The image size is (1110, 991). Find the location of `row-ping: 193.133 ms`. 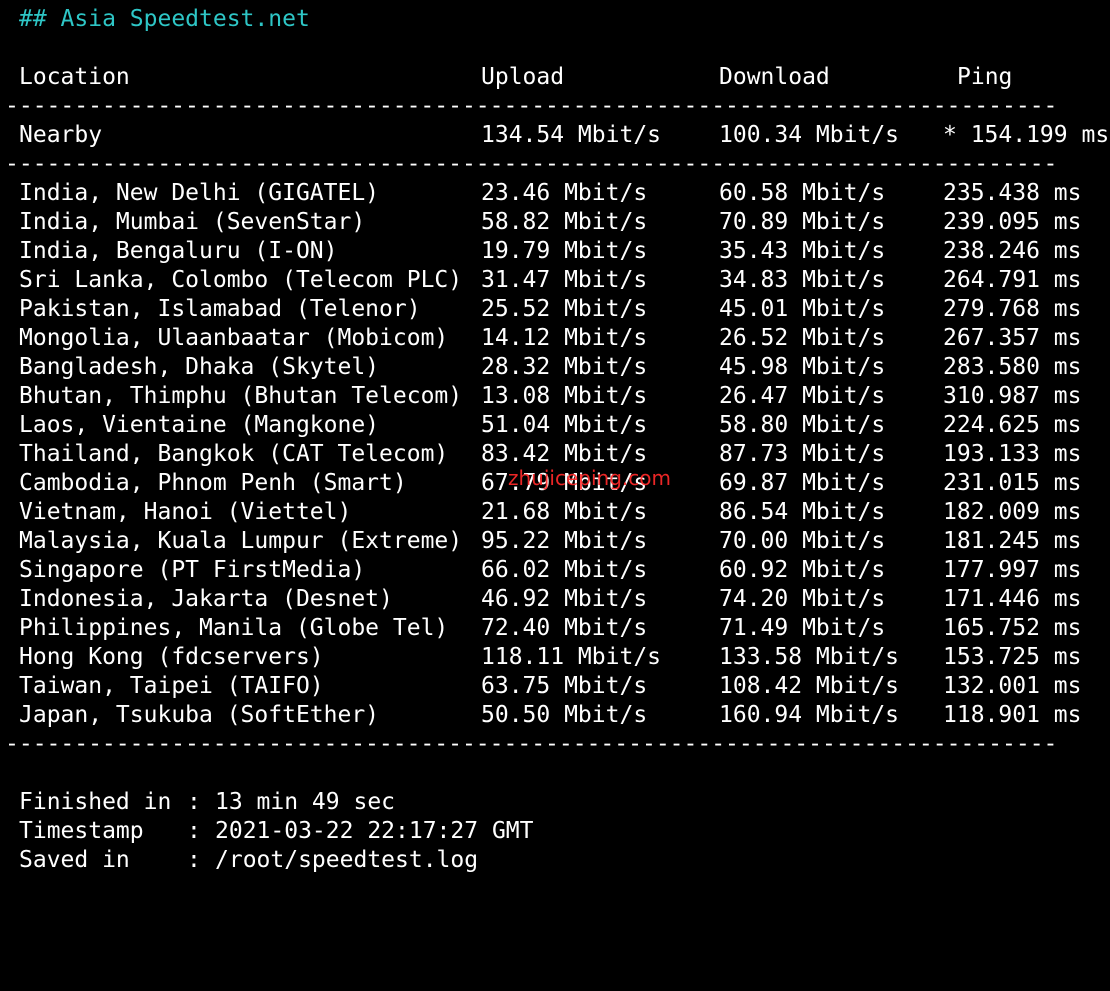

row-ping: 193.133 ms is located at coordinates (1012, 454).